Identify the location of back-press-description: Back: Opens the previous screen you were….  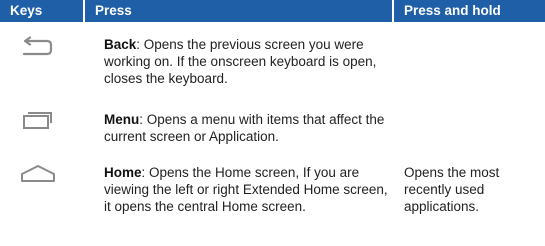
(246, 61).